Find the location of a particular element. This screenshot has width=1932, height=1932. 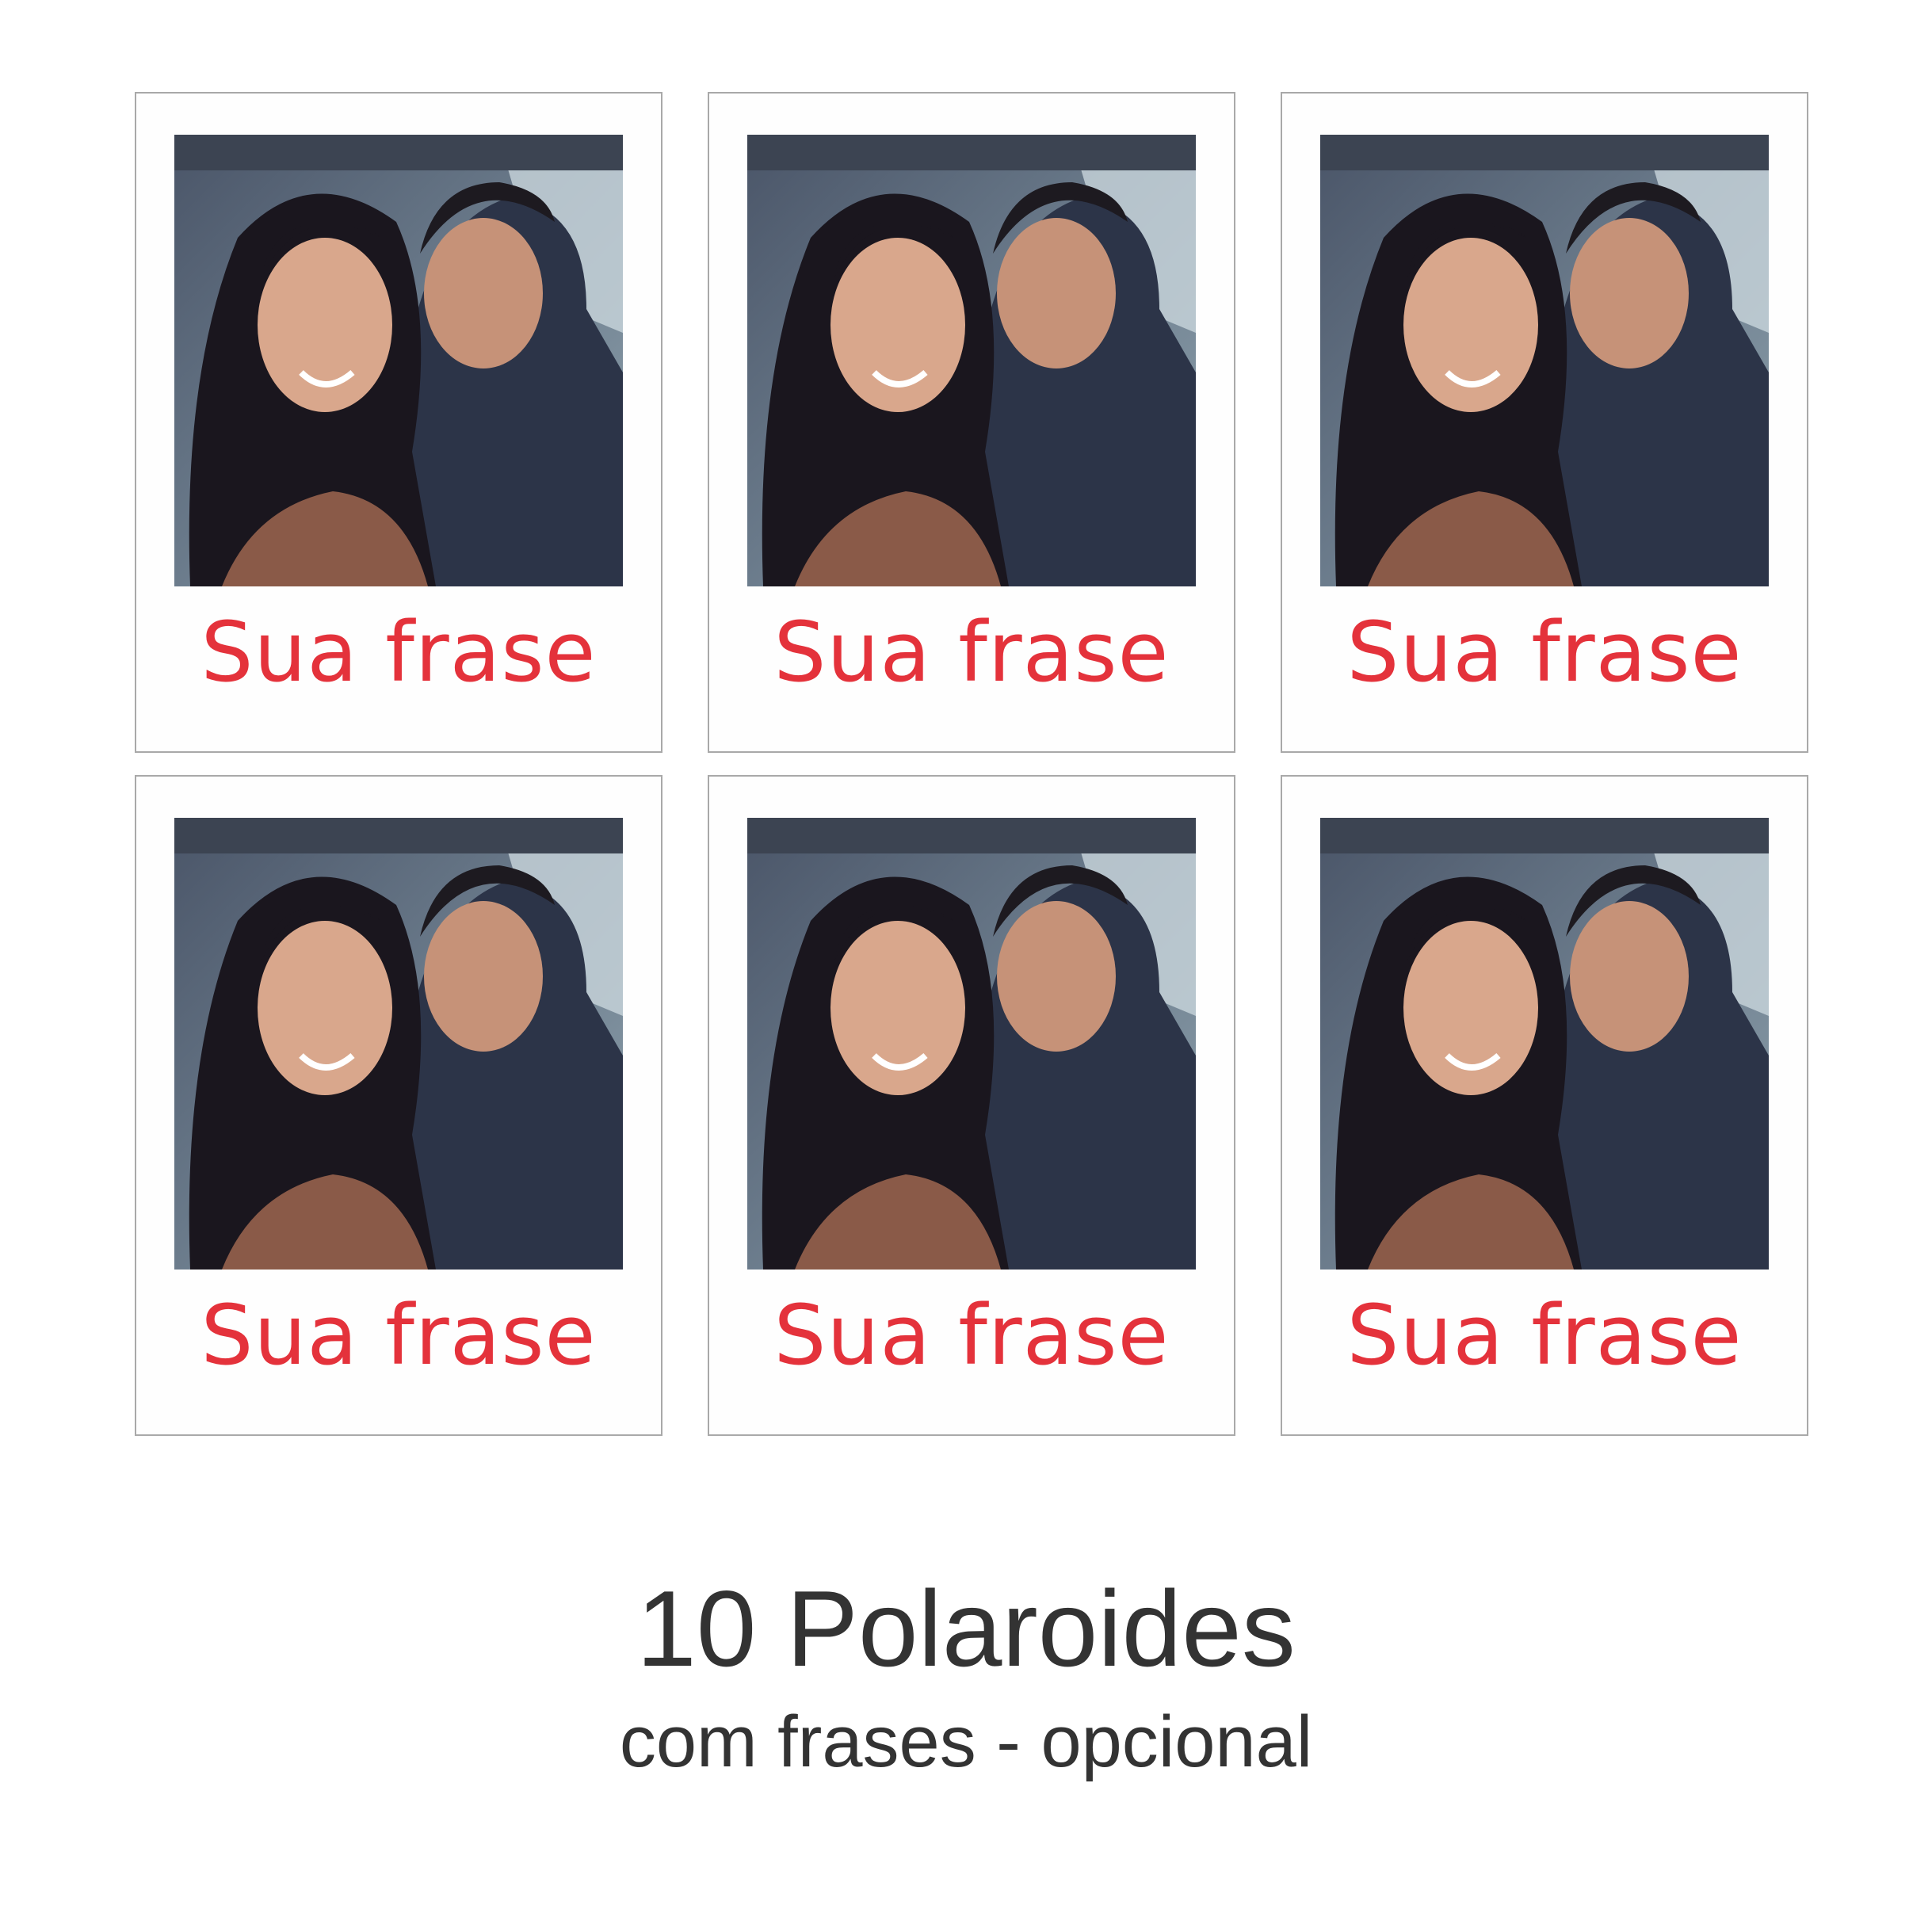

product-subtitle: com frases - opcional is located at coordinates (966, 1741).